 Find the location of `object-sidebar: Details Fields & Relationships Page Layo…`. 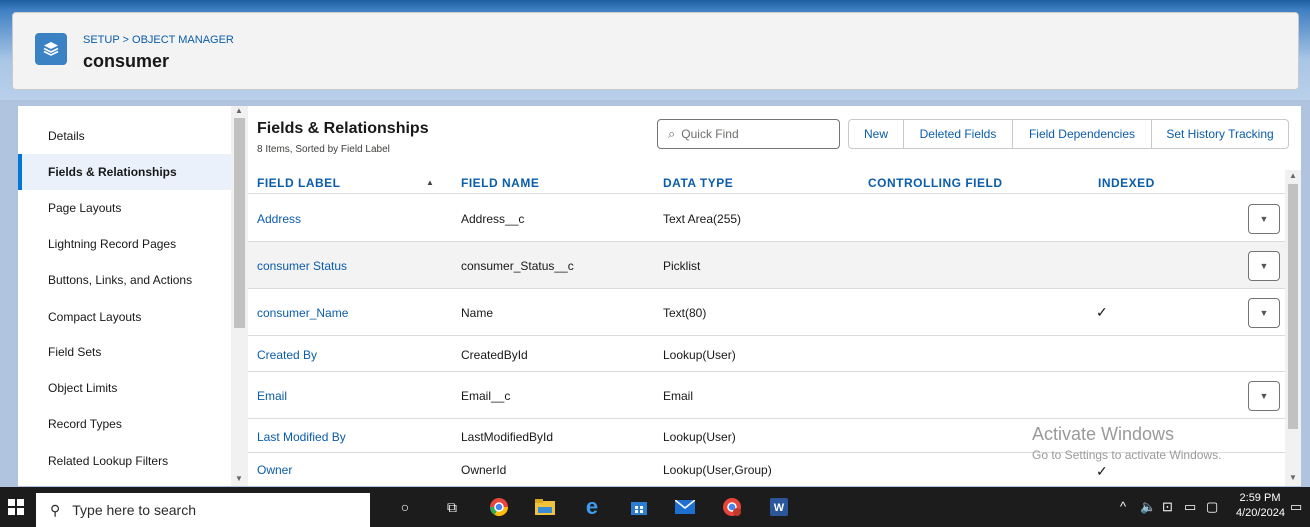

object-sidebar: Details Fields & Relationships Page Layo… is located at coordinates (133, 296).